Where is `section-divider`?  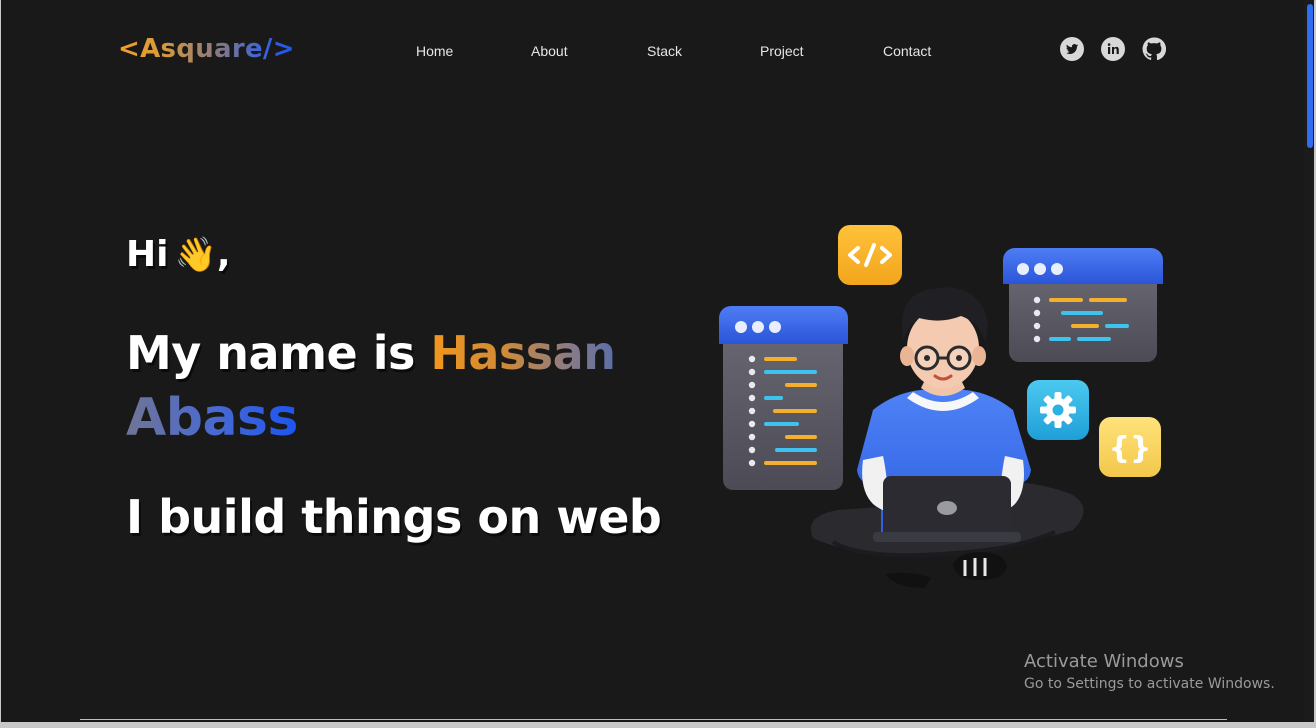
section-divider is located at coordinates (653, 719).